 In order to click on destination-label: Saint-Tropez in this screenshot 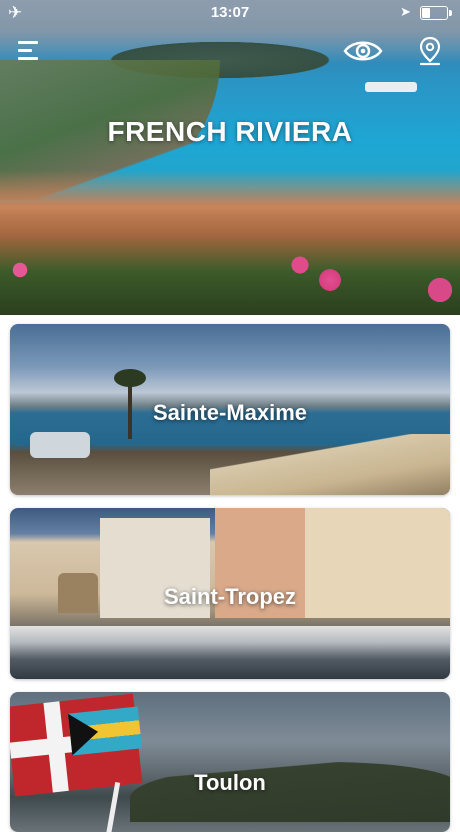, I will do `click(229, 596)`.